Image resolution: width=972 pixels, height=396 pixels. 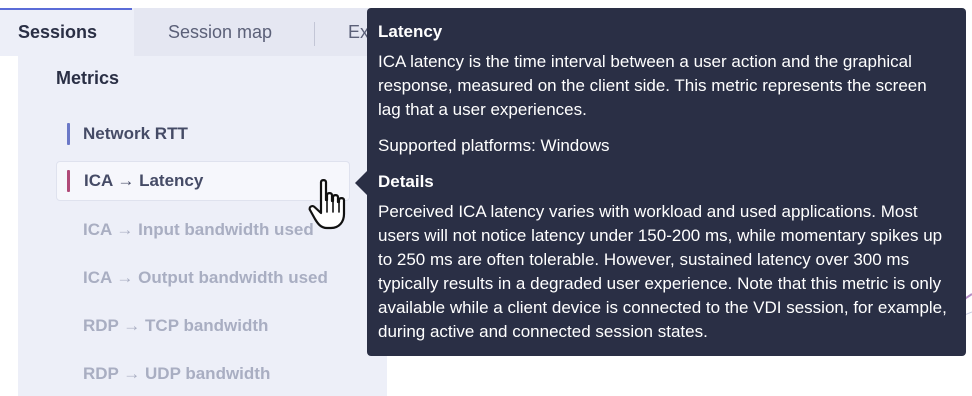 I want to click on tab-divider, so click(x=314, y=34).